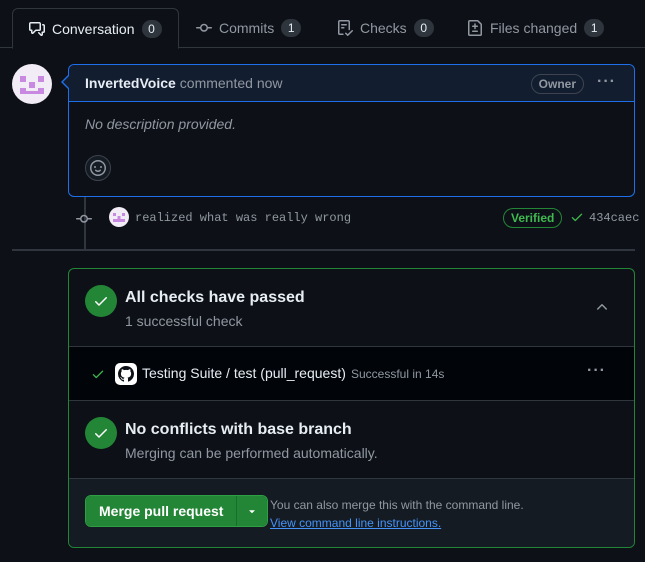 This screenshot has height=562, width=645. What do you see at coordinates (606, 82) in the screenshot?
I see `comment-menu-button: ···` at bounding box center [606, 82].